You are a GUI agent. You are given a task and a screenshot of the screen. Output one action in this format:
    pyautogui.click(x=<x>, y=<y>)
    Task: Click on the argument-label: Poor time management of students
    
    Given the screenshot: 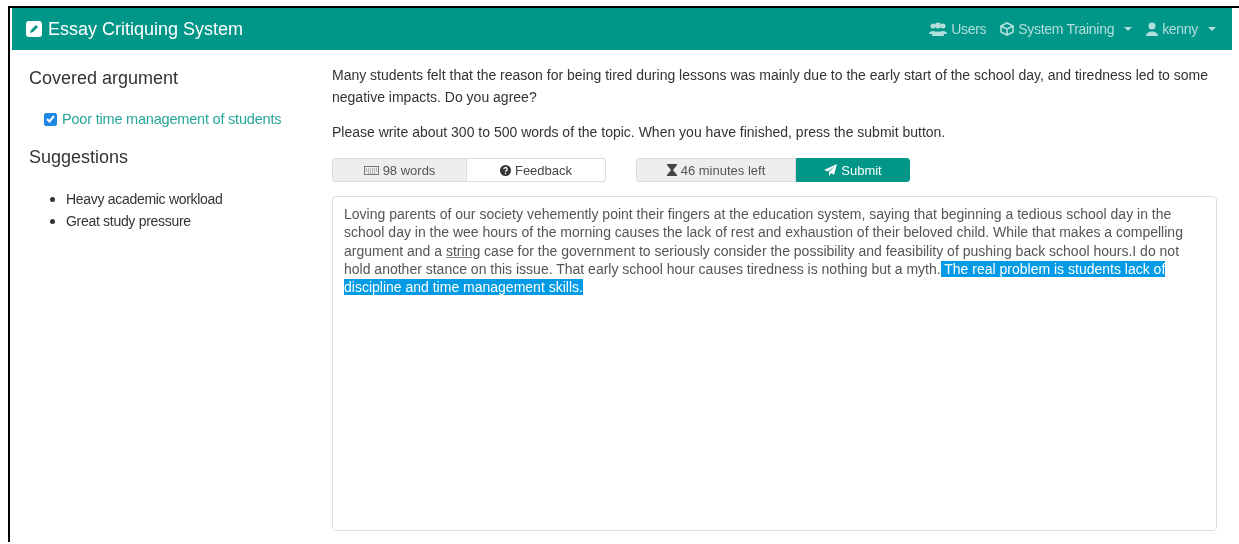 What is the action you would take?
    pyautogui.click(x=172, y=119)
    